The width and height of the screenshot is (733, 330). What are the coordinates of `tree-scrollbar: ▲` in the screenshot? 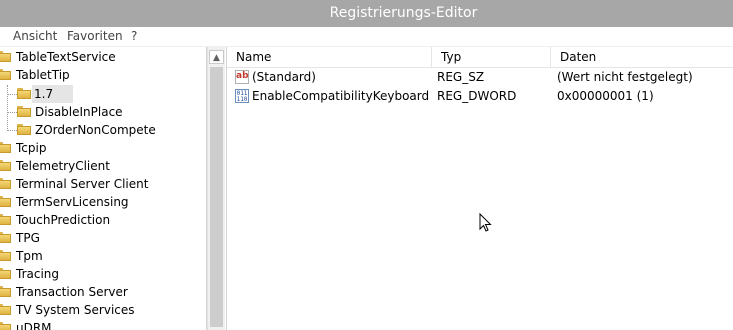 It's located at (216, 188).